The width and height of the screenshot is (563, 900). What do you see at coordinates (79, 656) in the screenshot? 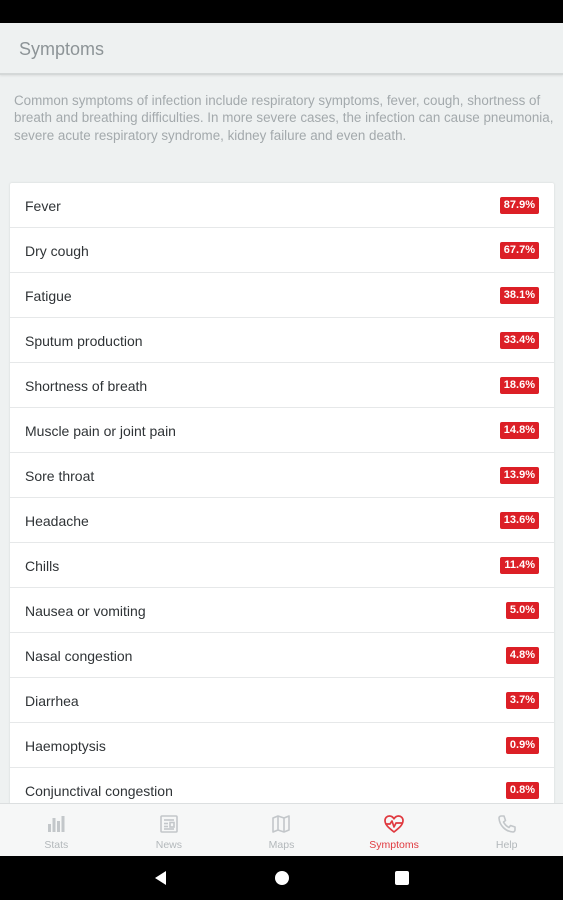
I see `symptom-name: Nasal congestion` at bounding box center [79, 656].